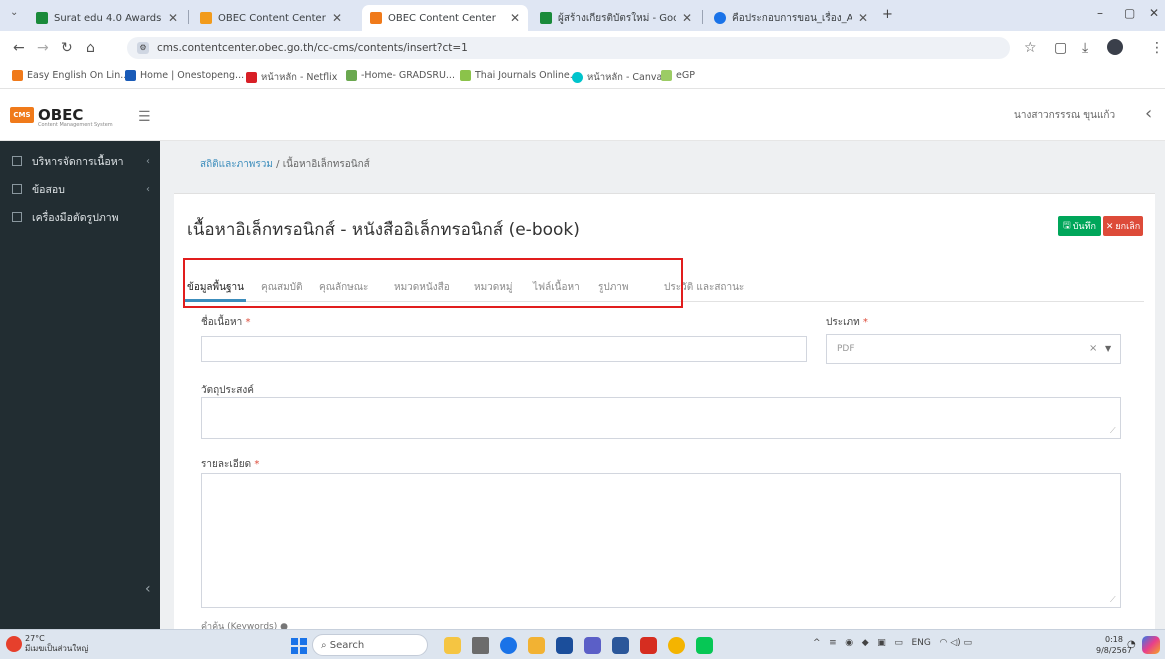 This screenshot has width=1165, height=659. I want to click on system-tray: ^ ≡ ◉ ◆ ▣ ▭ ENG ◠ ◁) ▭, so click(892, 643).